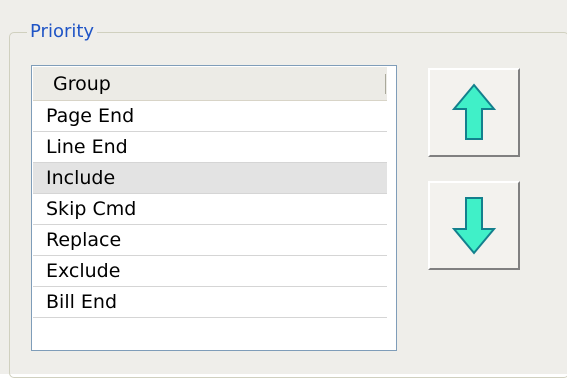  I want to click on arrow-down-icon, so click(474, 226).